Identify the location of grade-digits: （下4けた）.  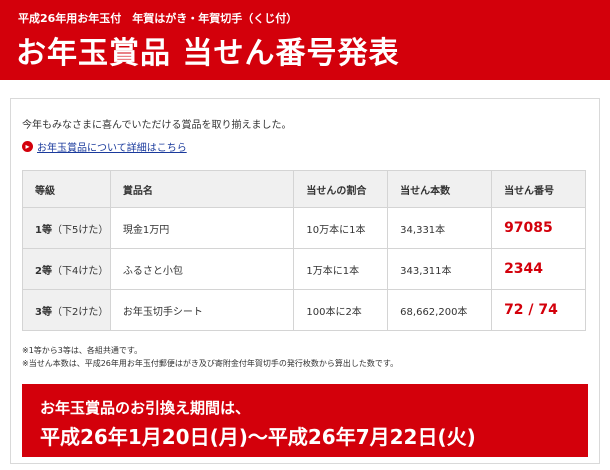
(80, 271).